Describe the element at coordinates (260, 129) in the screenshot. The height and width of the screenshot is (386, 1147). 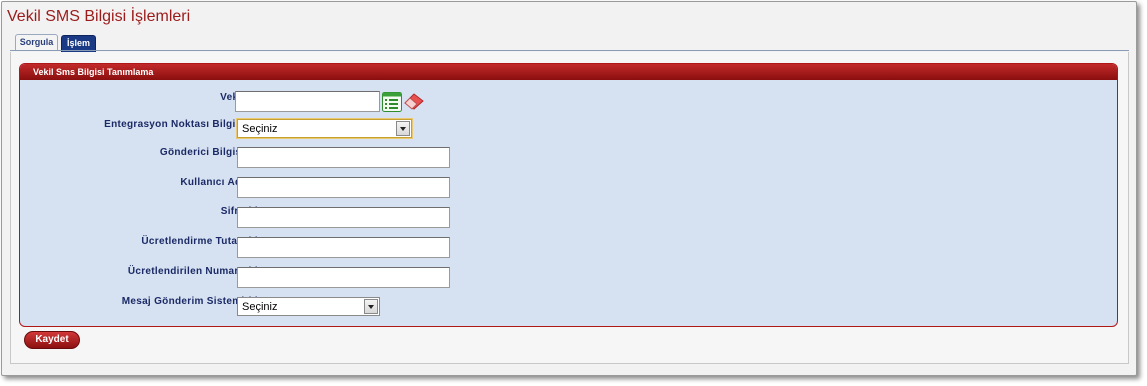
I see `entegrasyon-selected: Seçiniz` at that location.